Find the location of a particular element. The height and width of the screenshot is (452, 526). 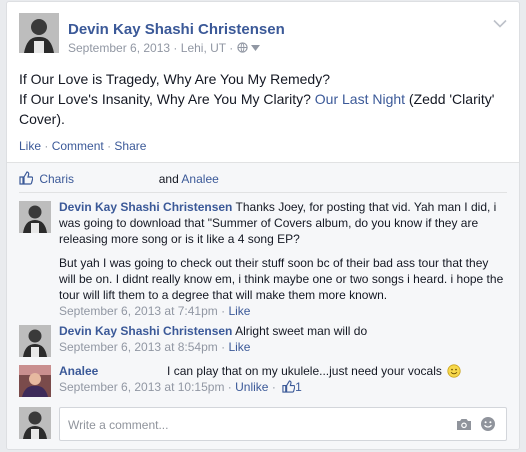

viewer-avatar is located at coordinates (35, 423).